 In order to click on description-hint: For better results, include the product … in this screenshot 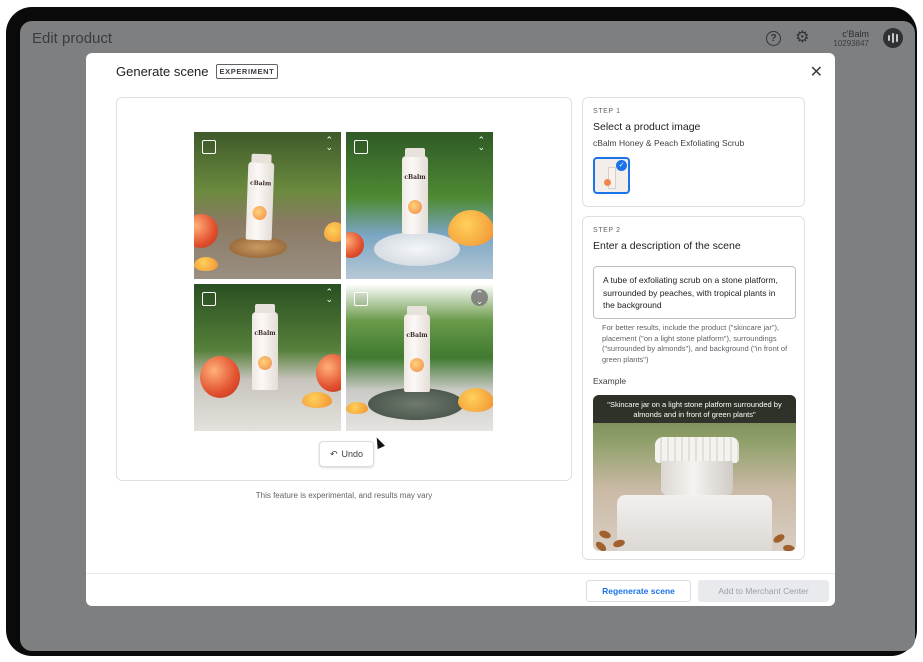, I will do `click(695, 343)`.